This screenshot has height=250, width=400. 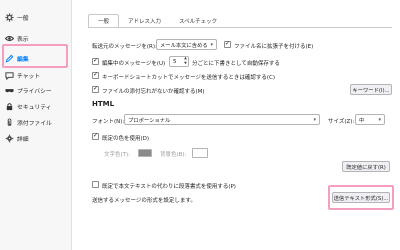 What do you see at coordinates (222, 119) in the screenshot?
I see `font-select: プロポーショナル ▾` at bounding box center [222, 119].